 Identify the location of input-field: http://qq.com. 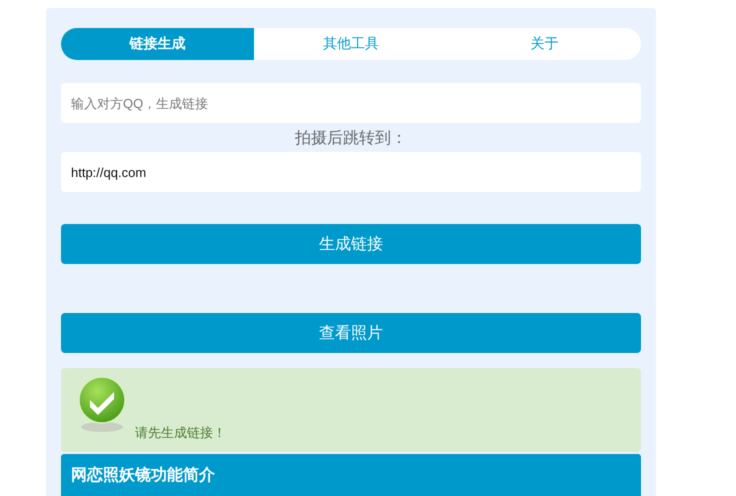
(351, 172).